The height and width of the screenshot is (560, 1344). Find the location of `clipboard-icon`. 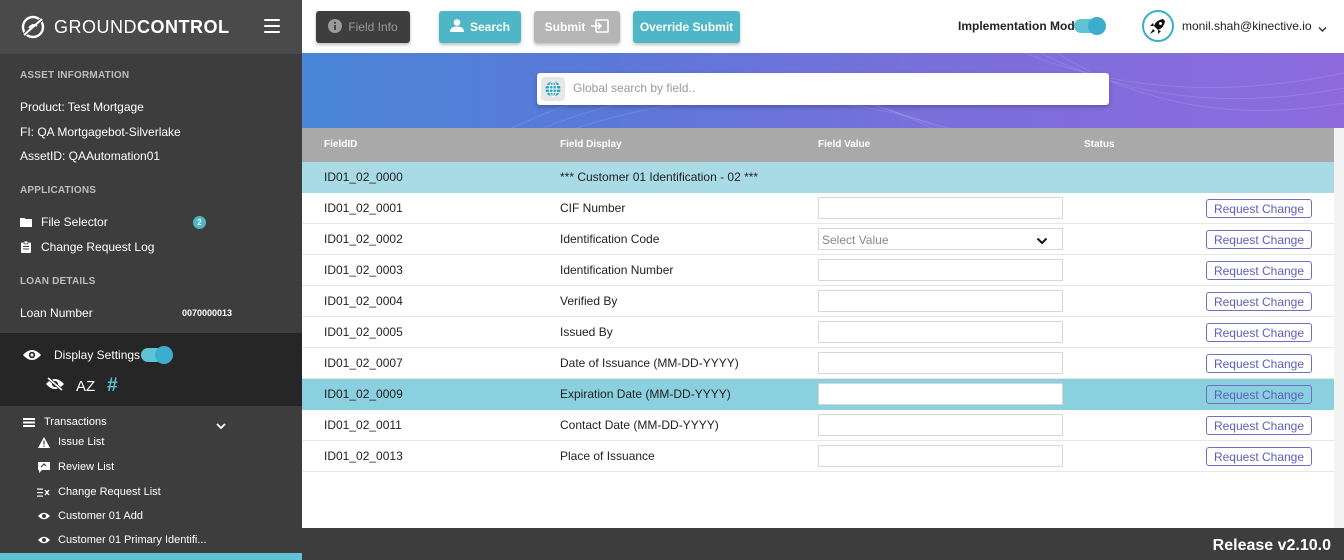

clipboard-icon is located at coordinates (26, 247).